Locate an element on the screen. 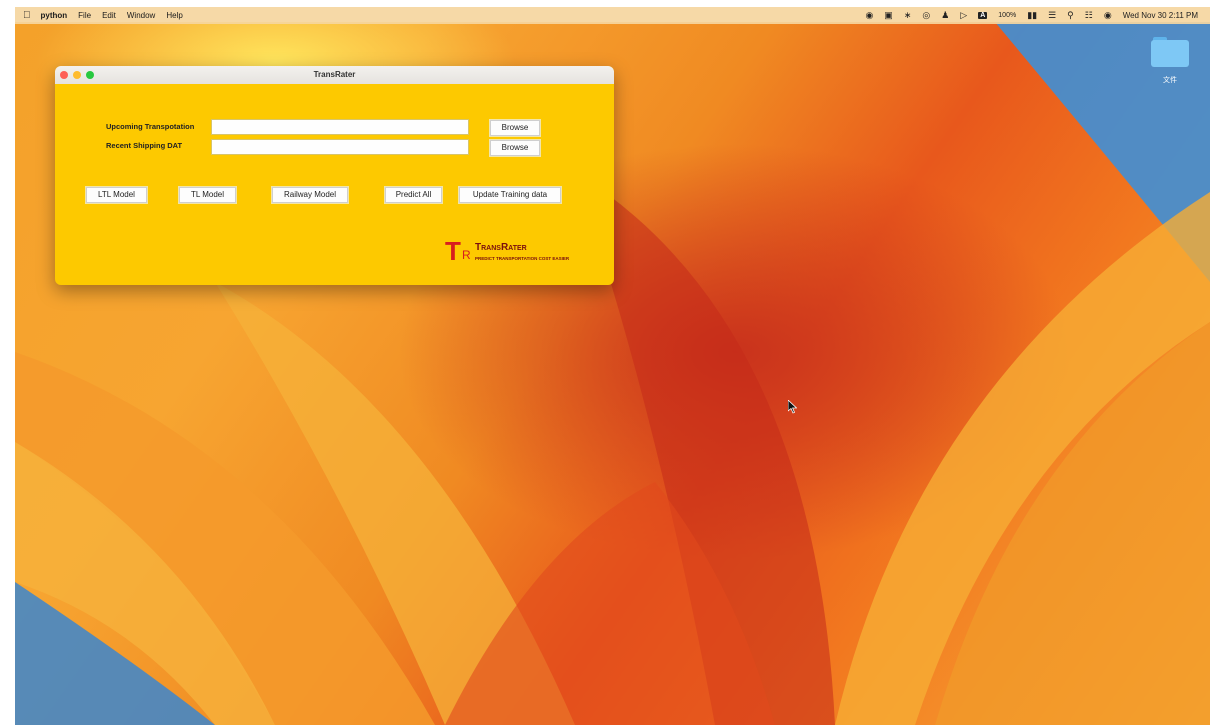 The width and height of the screenshot is (1210, 725). folder-label: 文件 is located at coordinates (1170, 80).